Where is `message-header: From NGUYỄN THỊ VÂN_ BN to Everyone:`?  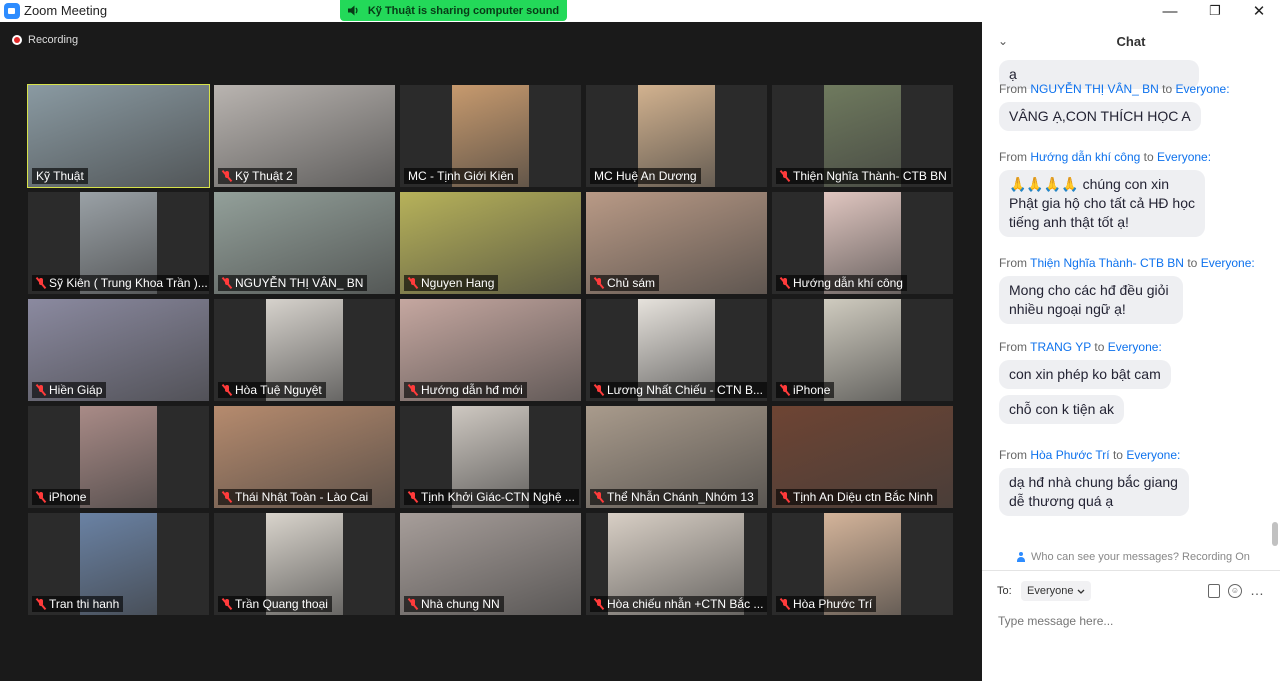
message-header: From NGUYỄN THỊ VÂN_ BN to Everyone: is located at coordinates (1114, 89).